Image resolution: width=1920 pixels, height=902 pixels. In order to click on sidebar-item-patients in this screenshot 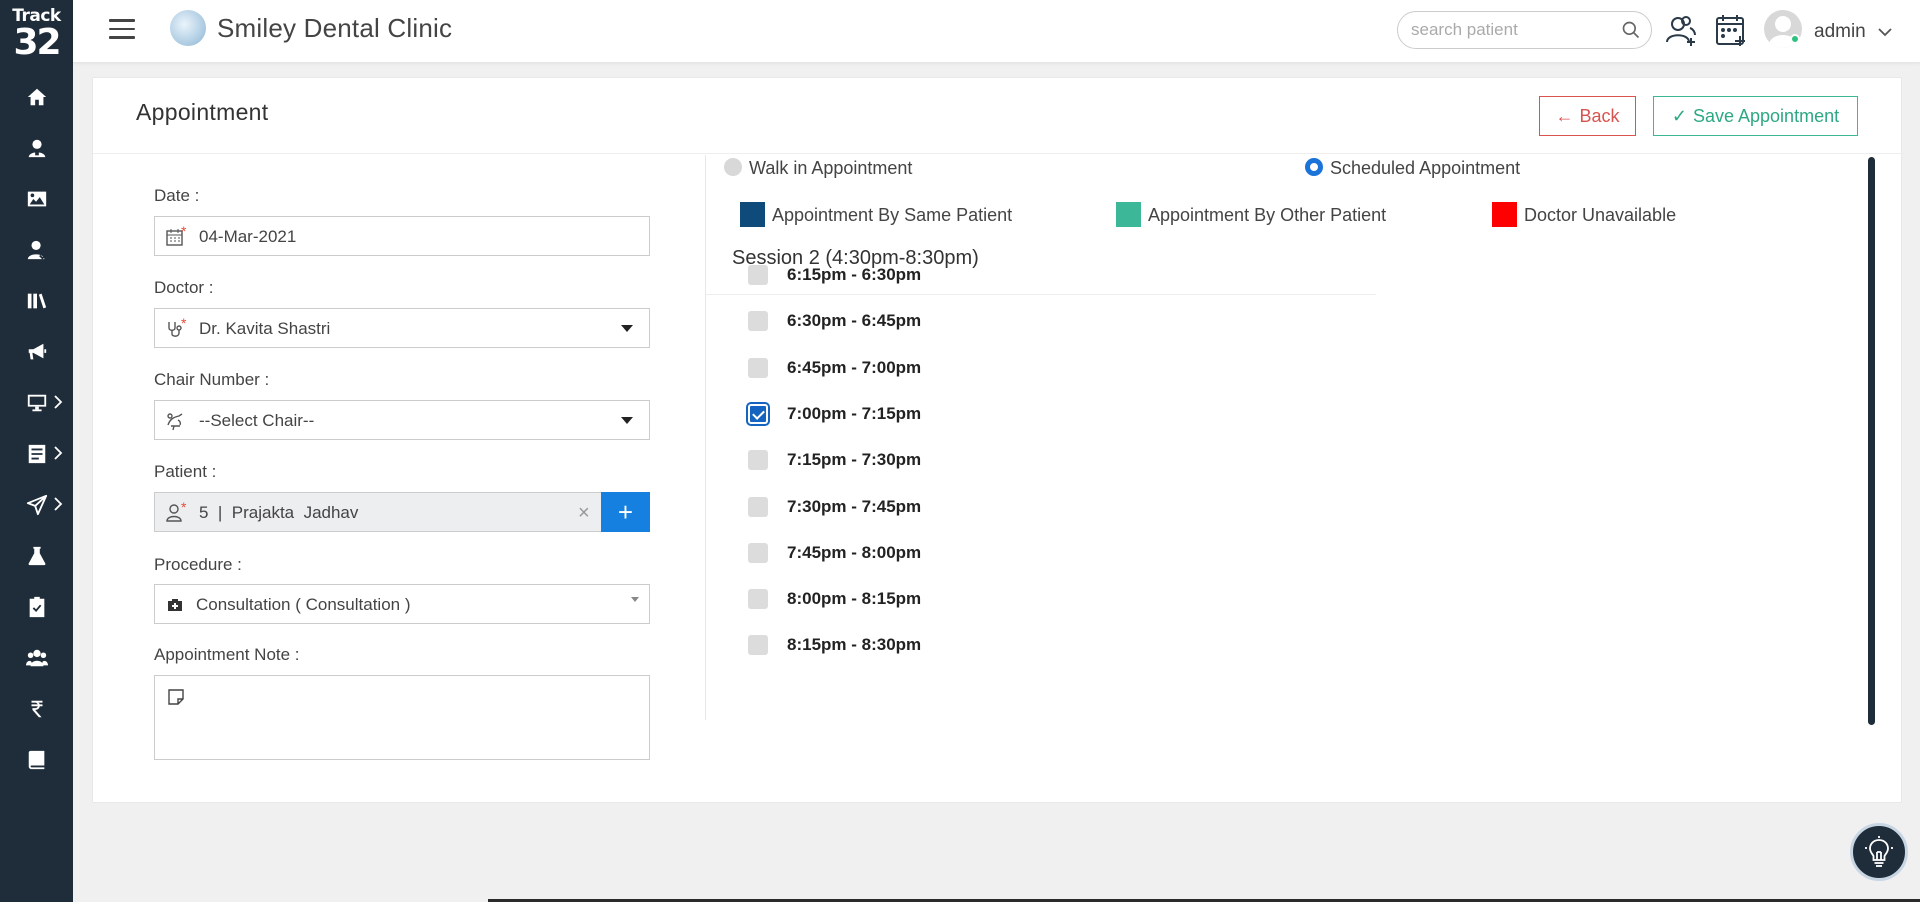, I will do `click(36, 148)`.